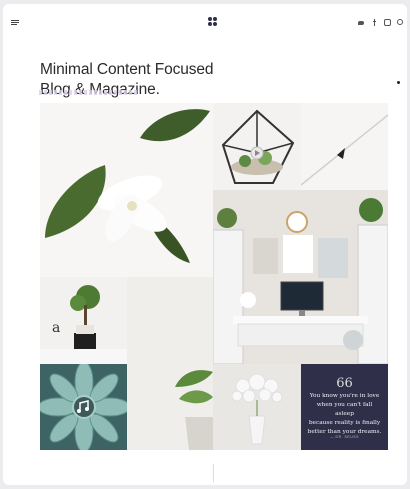 The height and width of the screenshot is (489, 410). I want to click on gallery-tile-pen, so click(344, 146).